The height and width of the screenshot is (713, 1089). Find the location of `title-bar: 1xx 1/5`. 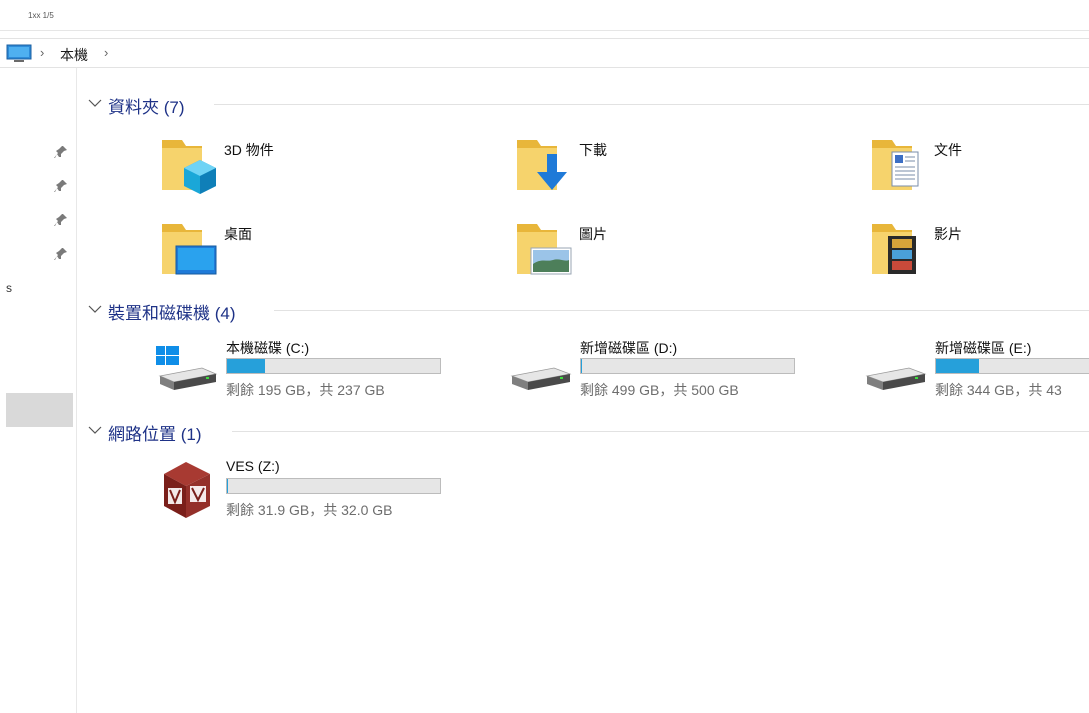

title-bar: 1xx 1/5 is located at coordinates (544, 15).